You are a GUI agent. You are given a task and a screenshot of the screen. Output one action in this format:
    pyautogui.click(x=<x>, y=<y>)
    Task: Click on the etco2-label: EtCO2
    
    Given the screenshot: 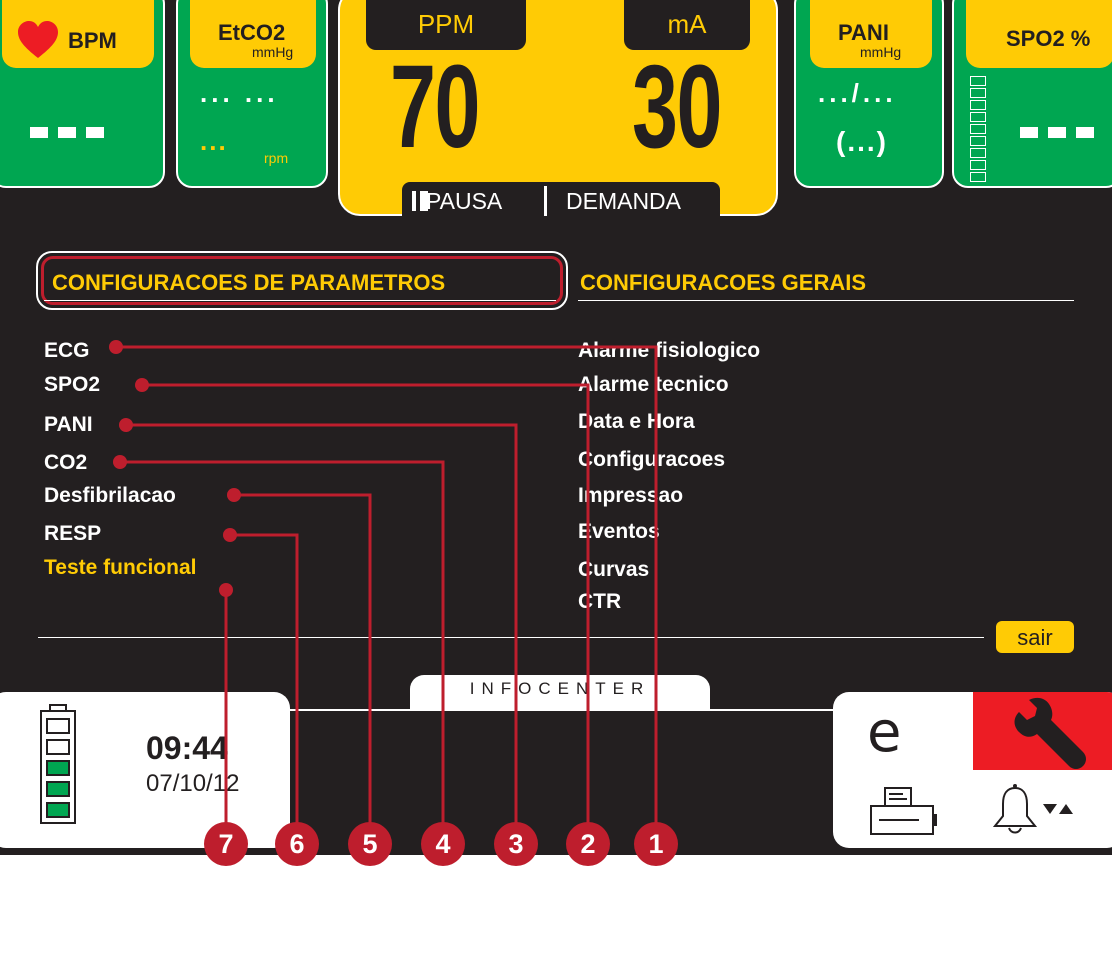 What is the action you would take?
    pyautogui.click(x=252, y=32)
    